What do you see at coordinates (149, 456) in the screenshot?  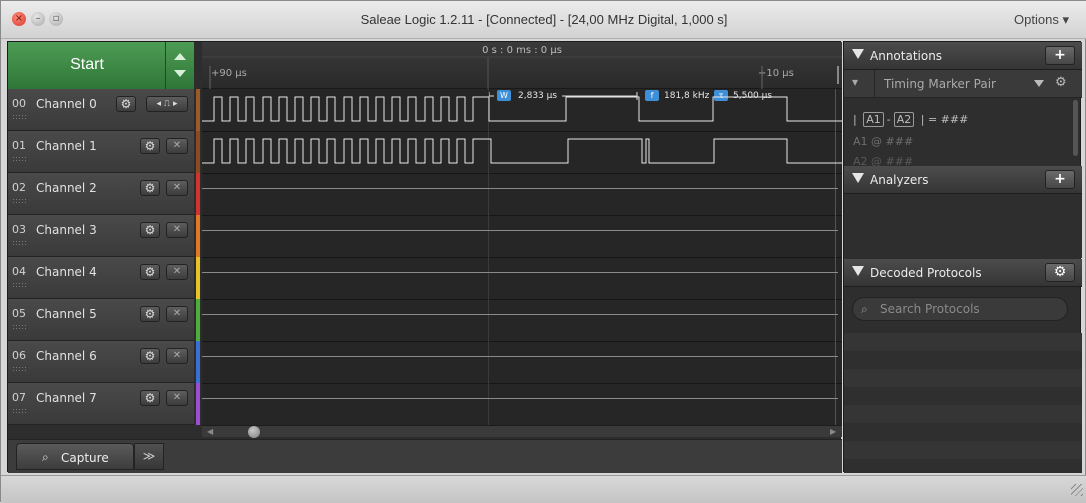 I see `more-tabs-button: ≫` at bounding box center [149, 456].